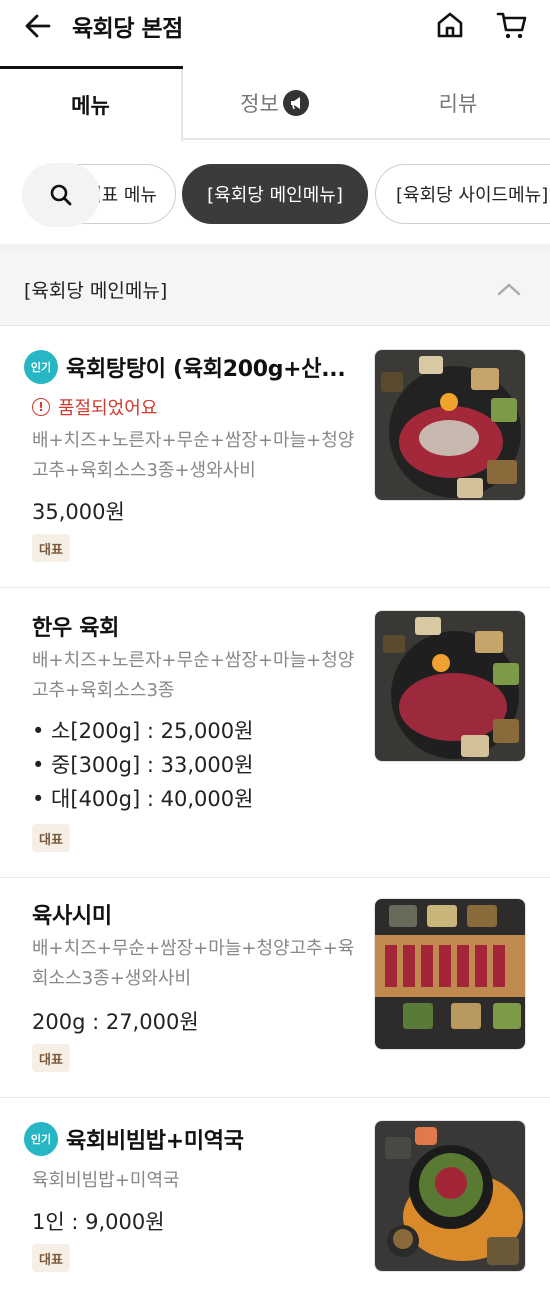  I want to click on menu-search-button, so click(61, 195).